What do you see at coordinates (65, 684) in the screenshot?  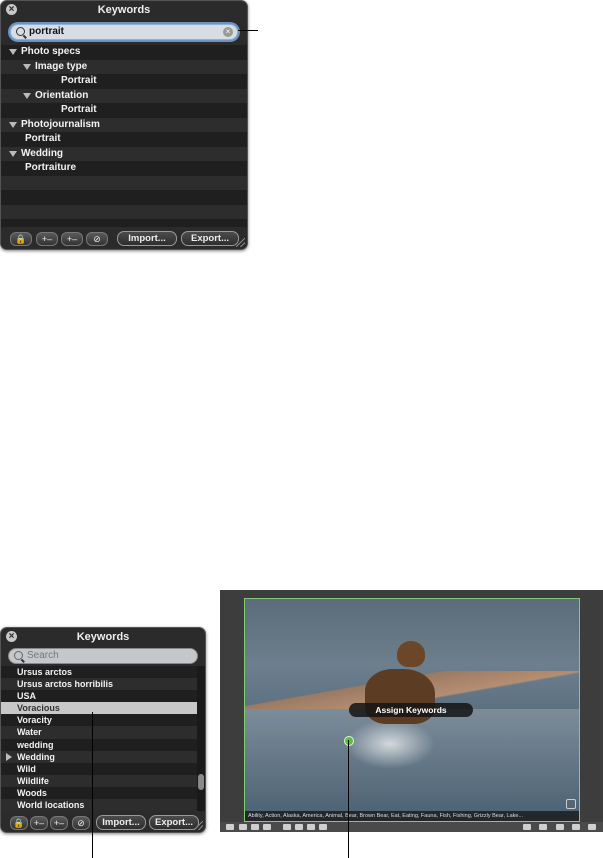 I see `list-item-label: Ursus arctos horribilis` at bounding box center [65, 684].